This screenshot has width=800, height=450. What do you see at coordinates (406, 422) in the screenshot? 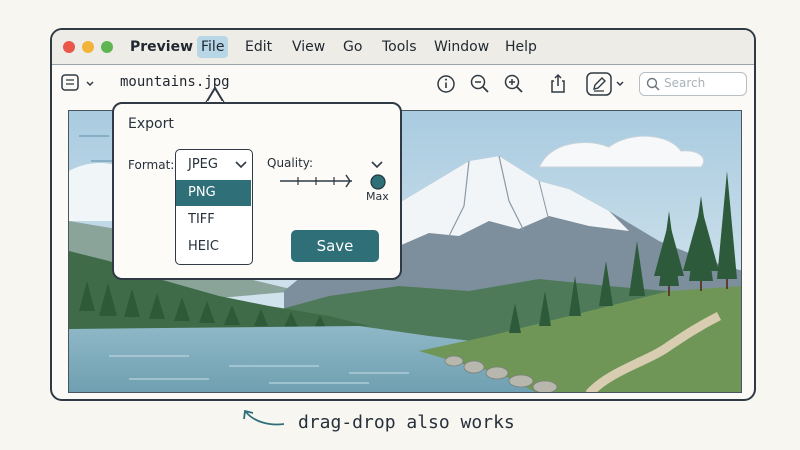
I see `annotation-caption: drag-drop also works` at bounding box center [406, 422].